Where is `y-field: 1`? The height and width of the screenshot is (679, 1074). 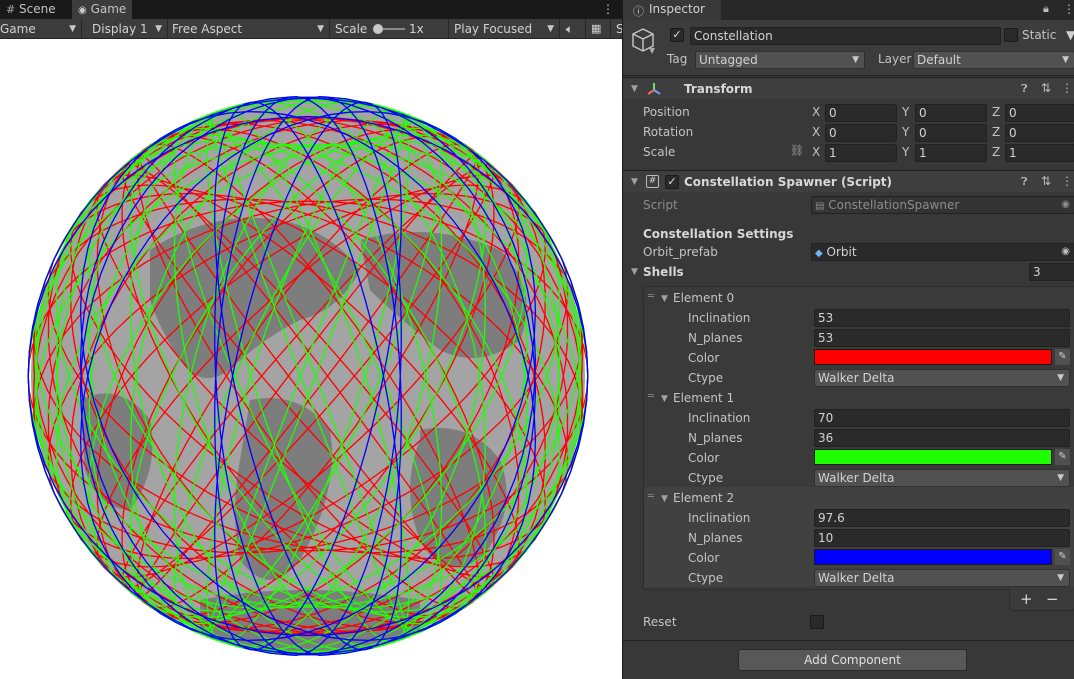 y-field: 1 is located at coordinates (951, 153).